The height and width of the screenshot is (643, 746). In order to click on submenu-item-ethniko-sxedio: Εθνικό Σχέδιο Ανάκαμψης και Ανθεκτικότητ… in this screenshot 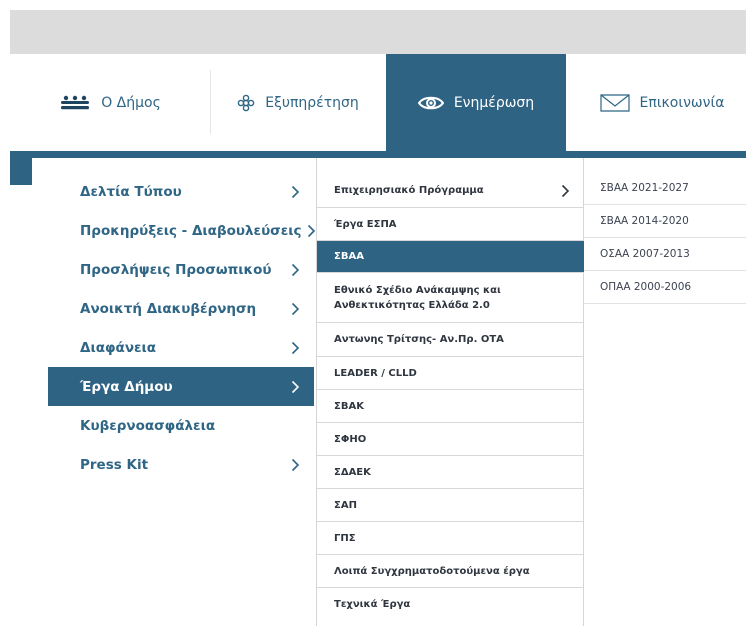, I will do `click(450, 298)`.